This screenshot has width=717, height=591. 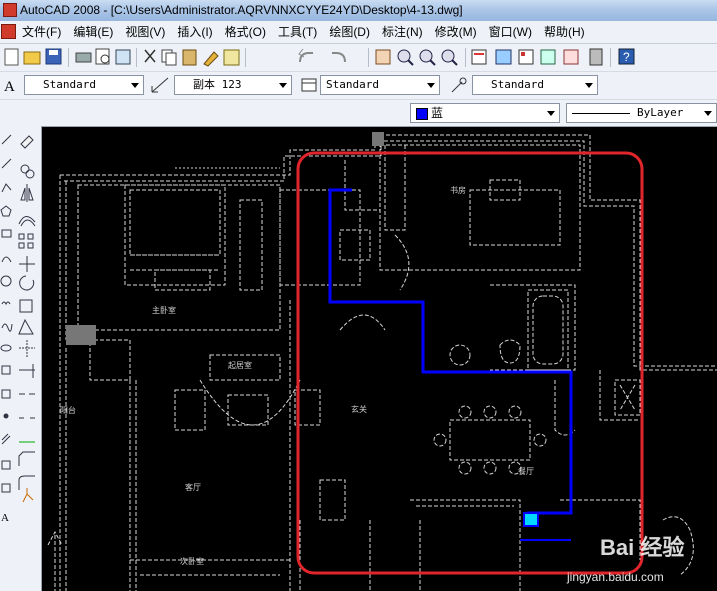 What do you see at coordinates (192, 561) in the screenshot?
I see `room-label-second-bedroom: 次卧室` at bounding box center [192, 561].